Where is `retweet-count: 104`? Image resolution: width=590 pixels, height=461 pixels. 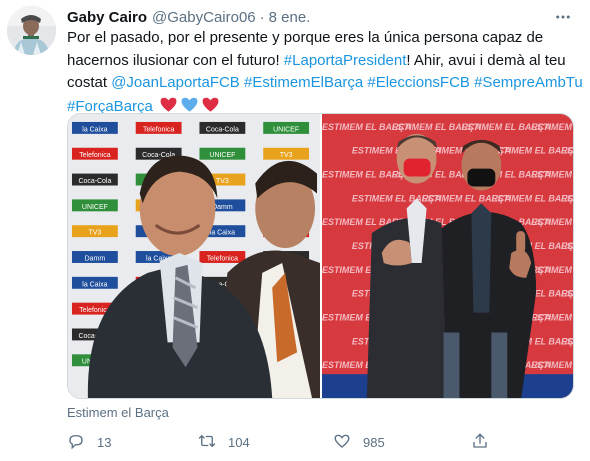
retweet-count: 104 is located at coordinates (239, 442).